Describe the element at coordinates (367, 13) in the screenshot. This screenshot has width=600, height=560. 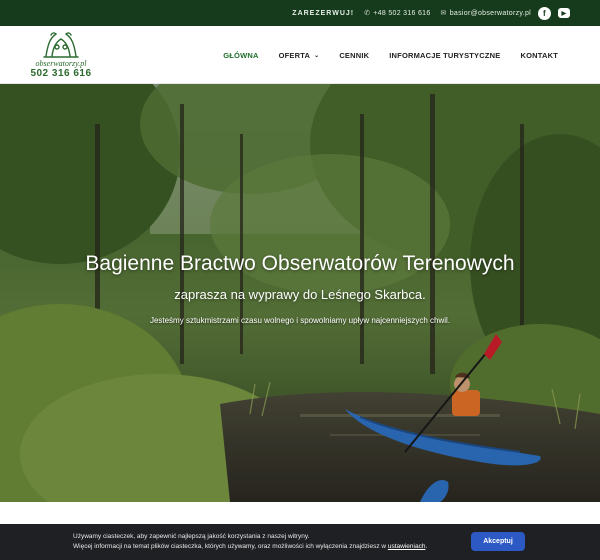
I see `phone-icon: ✆` at that location.